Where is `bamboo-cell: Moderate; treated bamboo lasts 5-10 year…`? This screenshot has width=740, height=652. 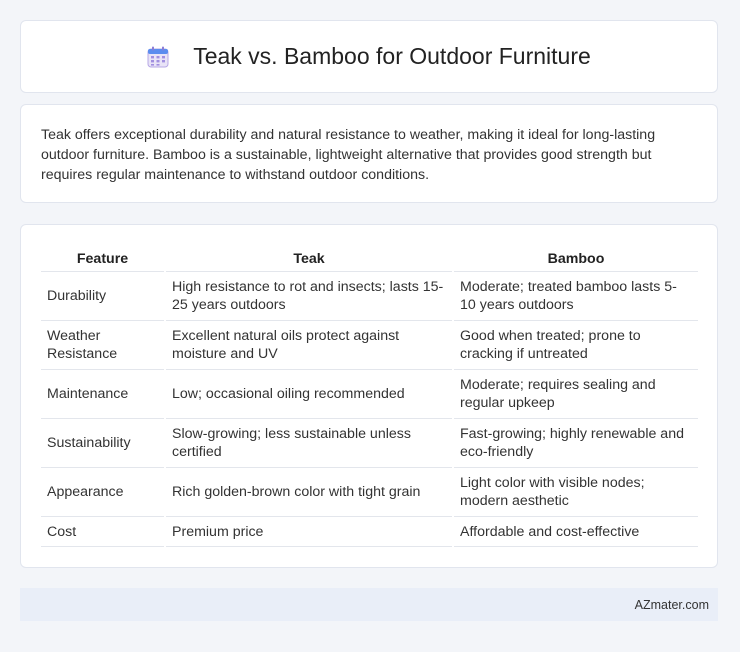 bamboo-cell: Moderate; treated bamboo lasts 5-10 year… is located at coordinates (575, 296).